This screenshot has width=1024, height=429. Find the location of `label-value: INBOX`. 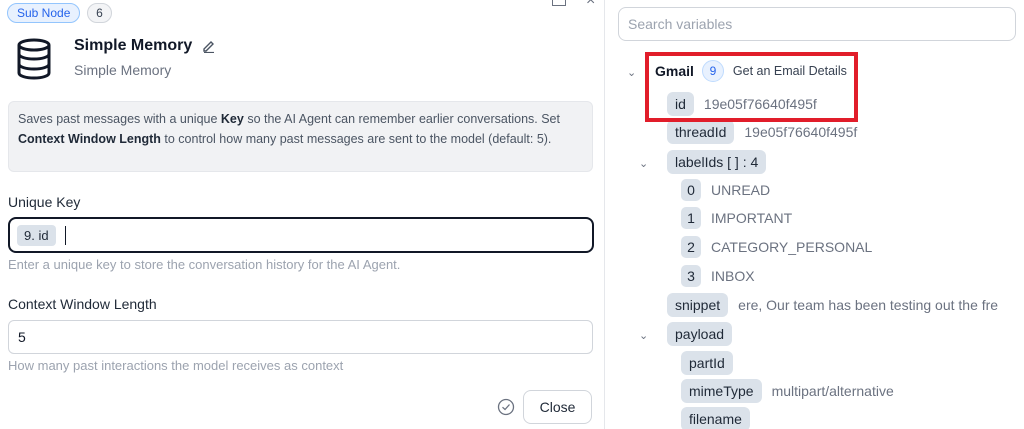

label-value: INBOX is located at coordinates (733, 276).